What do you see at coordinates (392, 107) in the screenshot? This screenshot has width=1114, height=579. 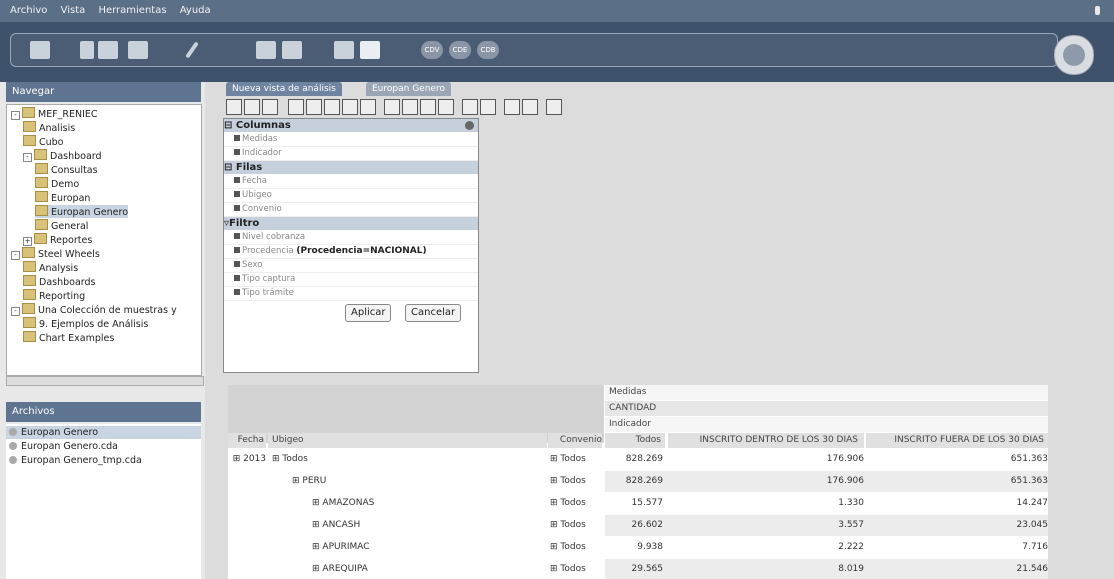 I see `drill-down-icon` at bounding box center [392, 107].